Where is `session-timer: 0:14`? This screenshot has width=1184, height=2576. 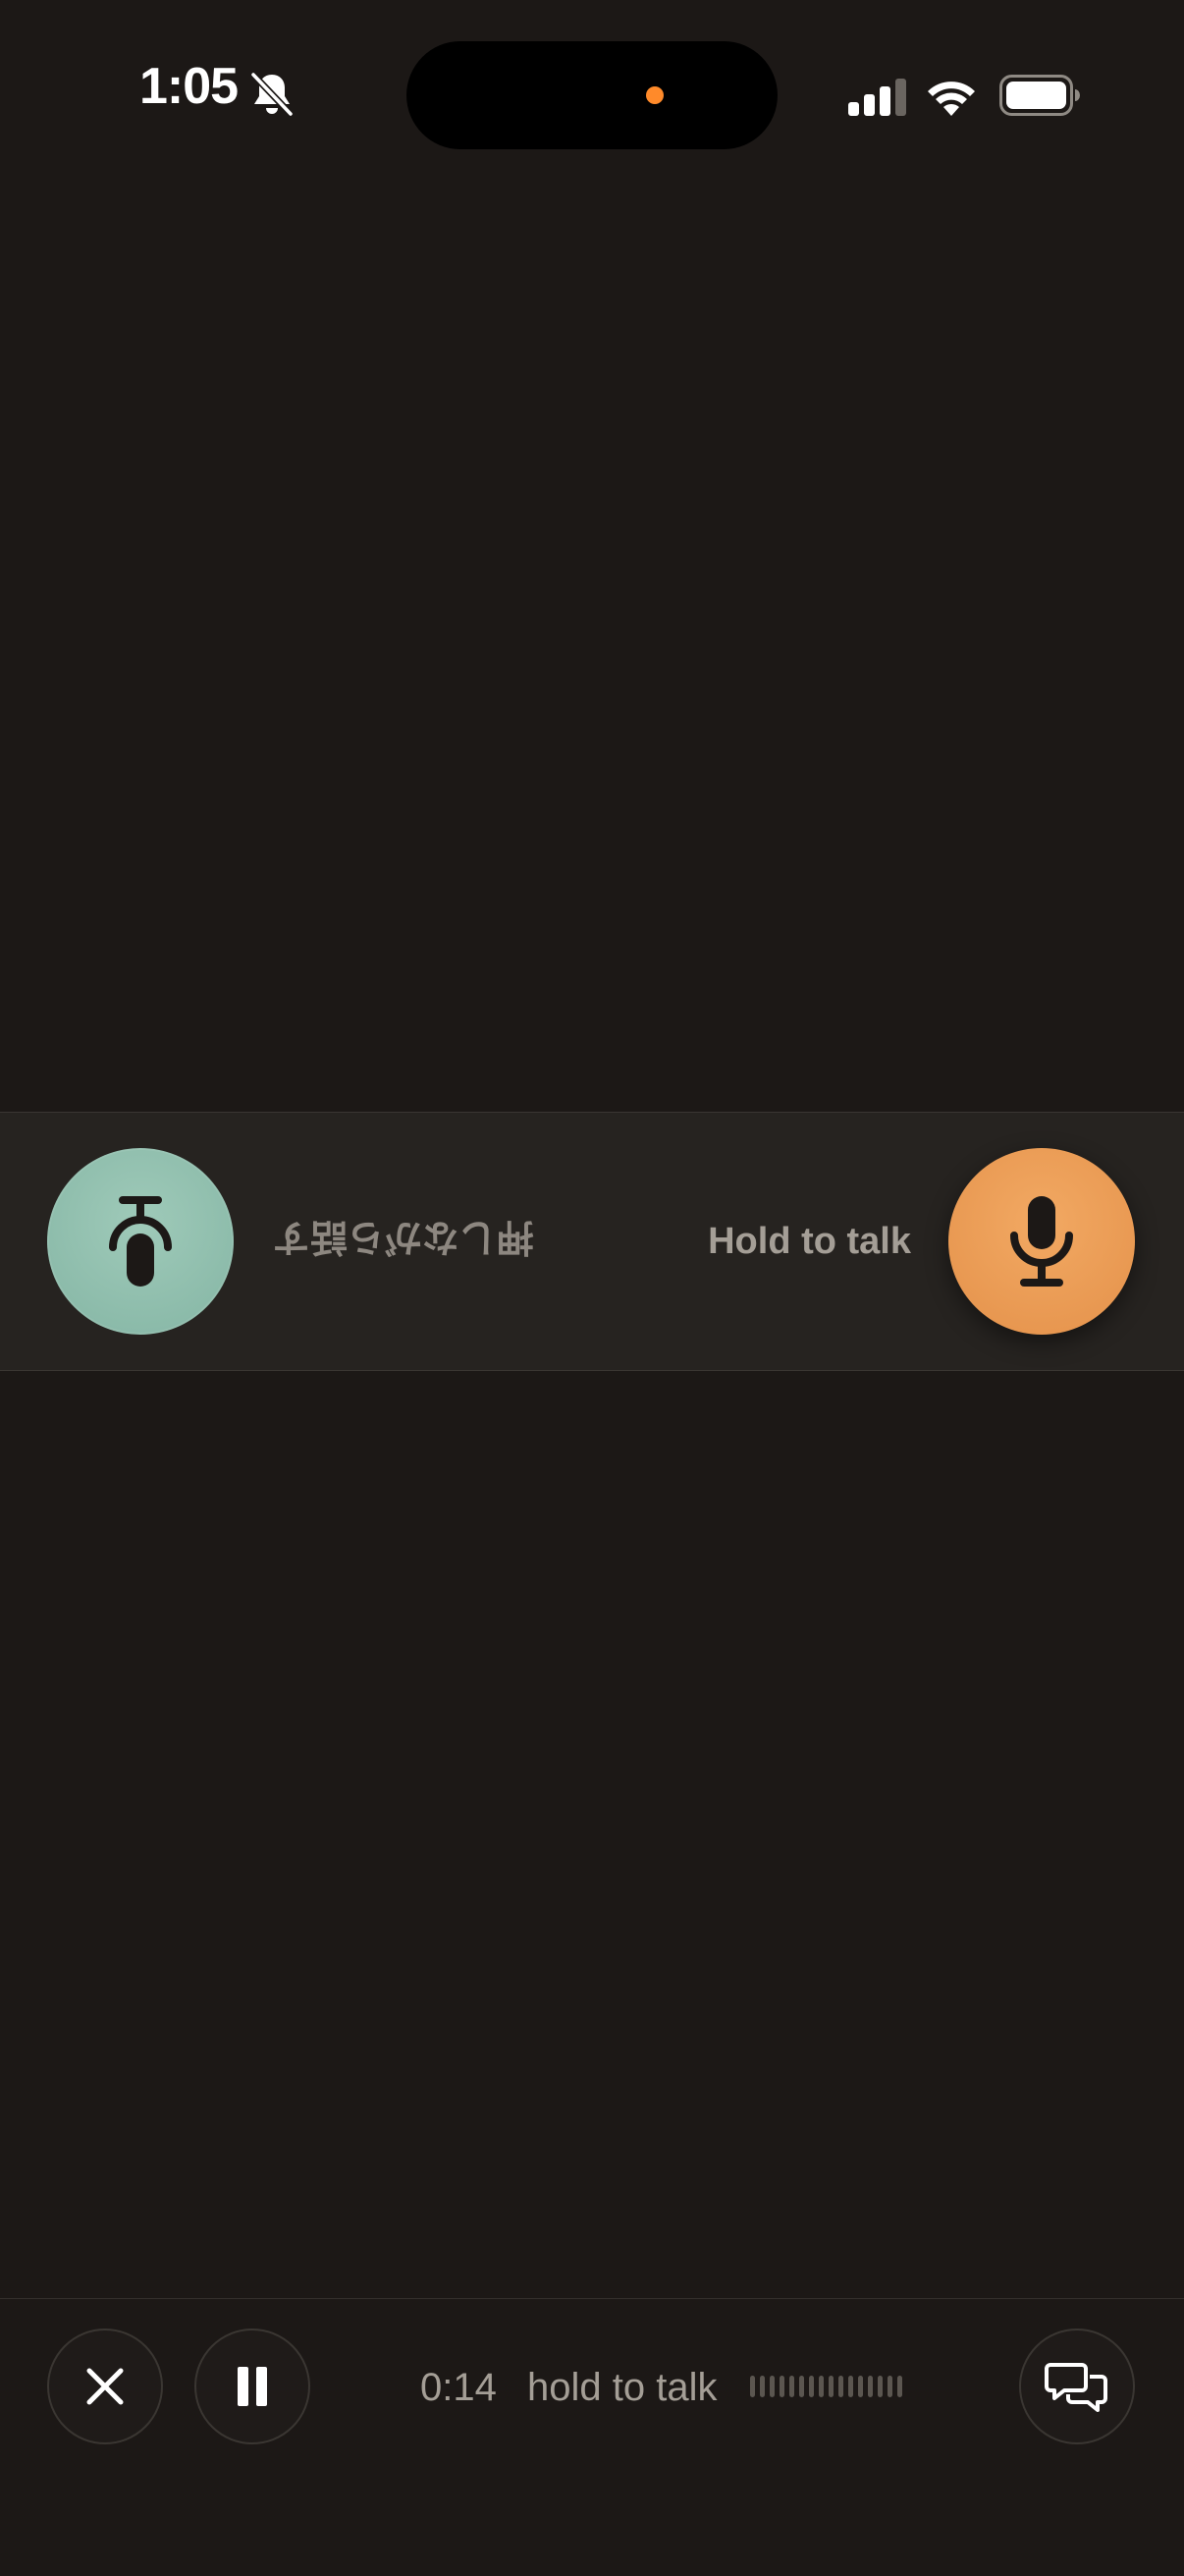
session-timer: 0:14 is located at coordinates (458, 2388).